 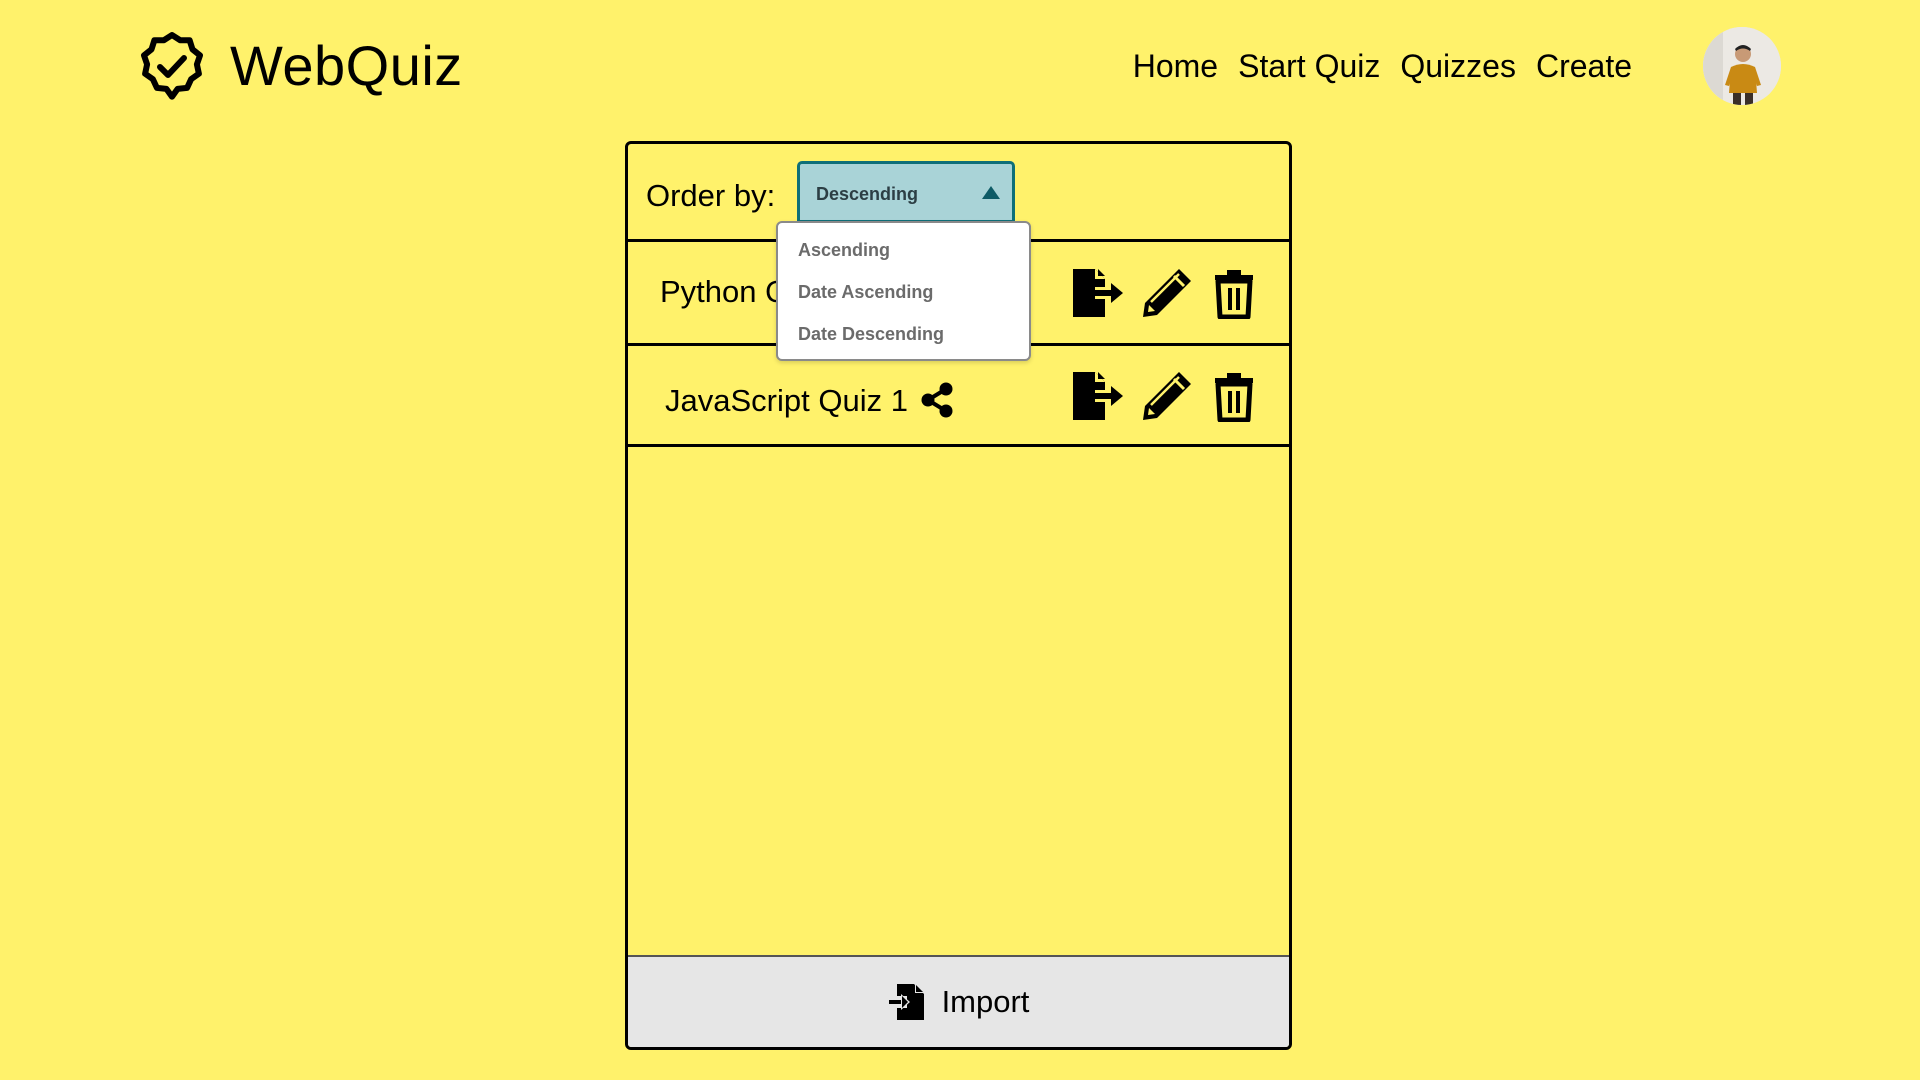 I want to click on quiz-title: JavaScript Quiz 1, so click(x=786, y=400).